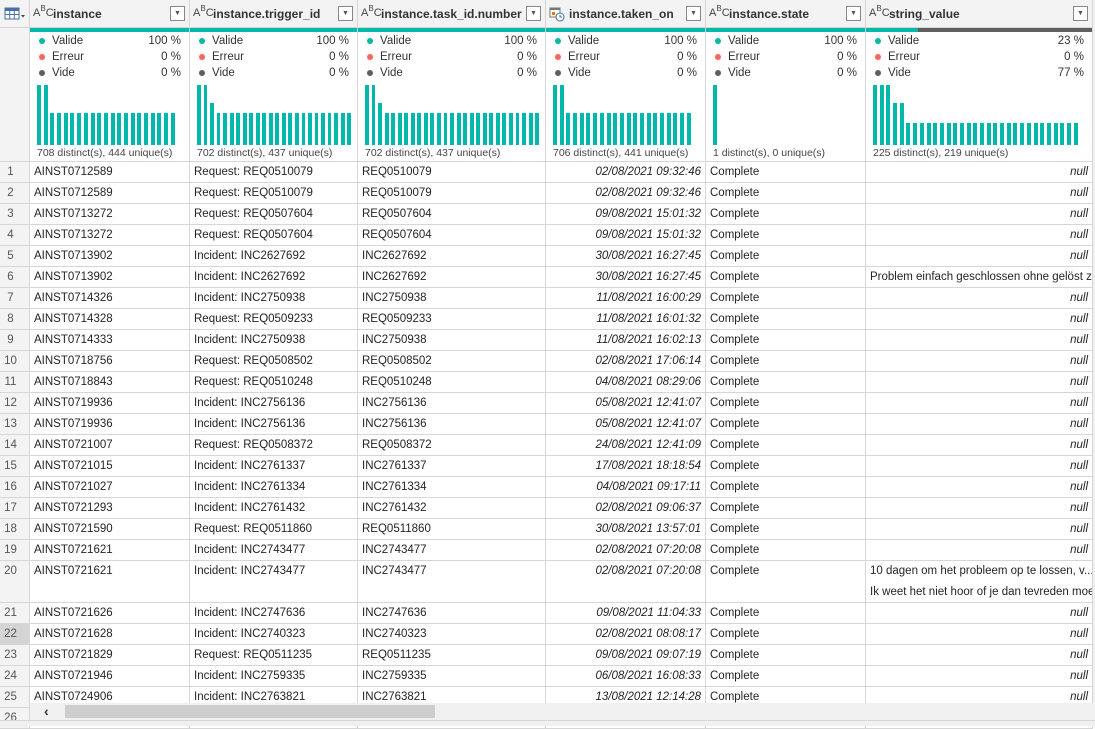 The width and height of the screenshot is (1095, 729). Describe the element at coordinates (626, 508) in the screenshot. I see `table-cell: 02/08/2021 09:06:37` at that location.